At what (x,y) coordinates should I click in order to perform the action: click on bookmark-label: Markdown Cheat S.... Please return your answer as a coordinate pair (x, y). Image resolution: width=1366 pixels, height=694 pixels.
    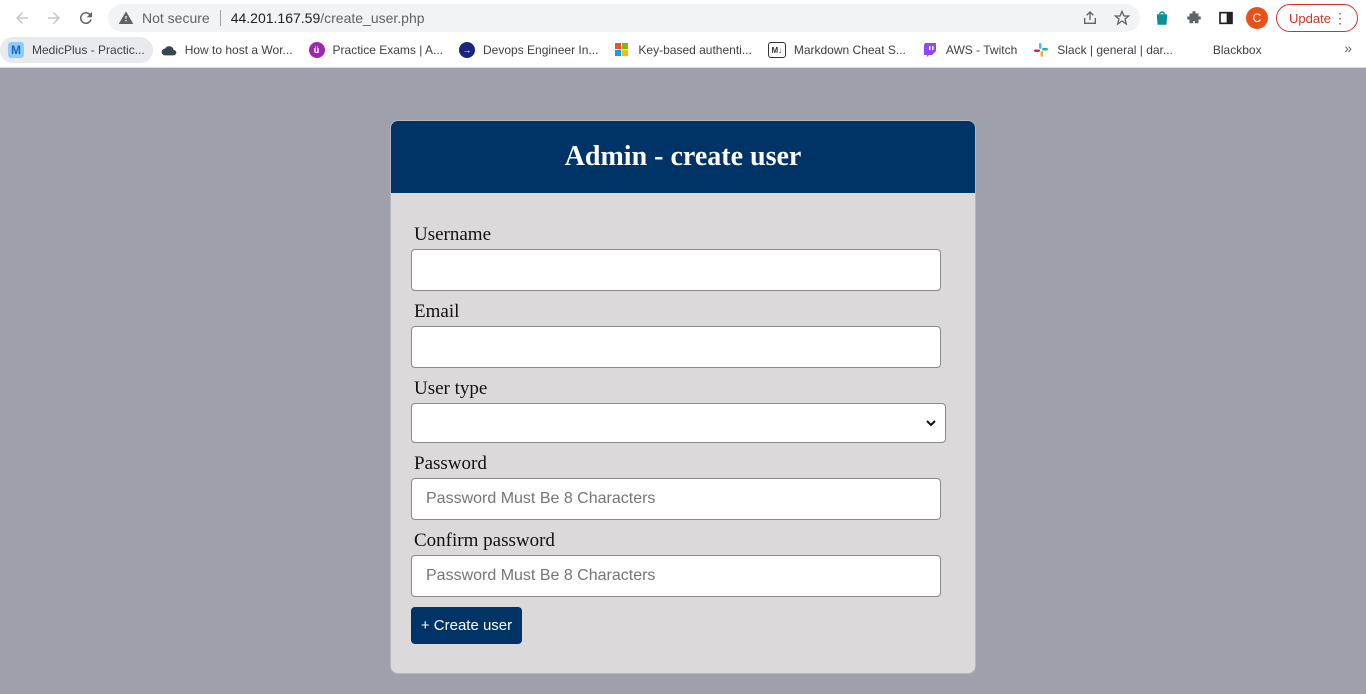
    Looking at the image, I should click on (849, 50).